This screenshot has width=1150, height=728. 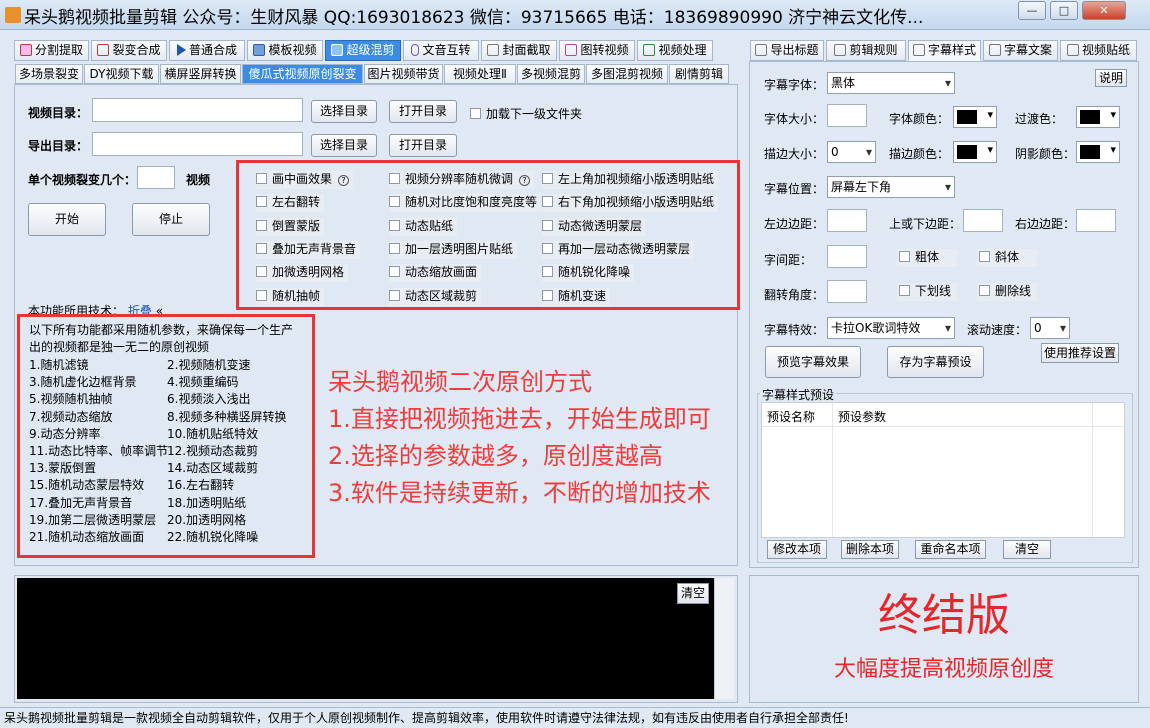 I want to click on effect-option: 随机对比度饱和度亮度等, so click(x=465, y=203).